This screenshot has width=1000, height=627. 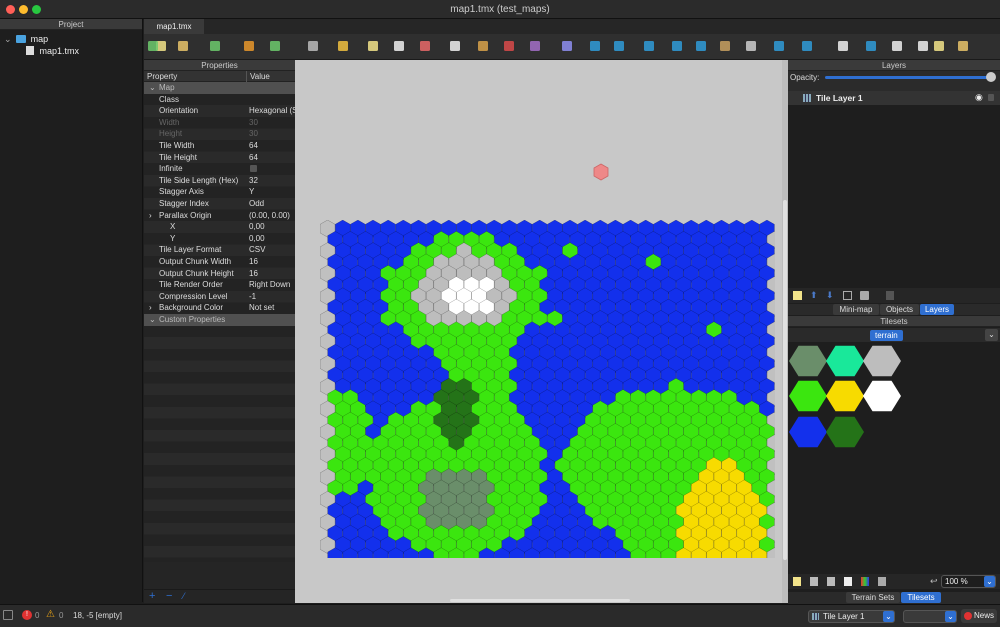 What do you see at coordinates (830, 295) in the screenshot?
I see `lower-layer-icon: ⬇` at bounding box center [830, 295].